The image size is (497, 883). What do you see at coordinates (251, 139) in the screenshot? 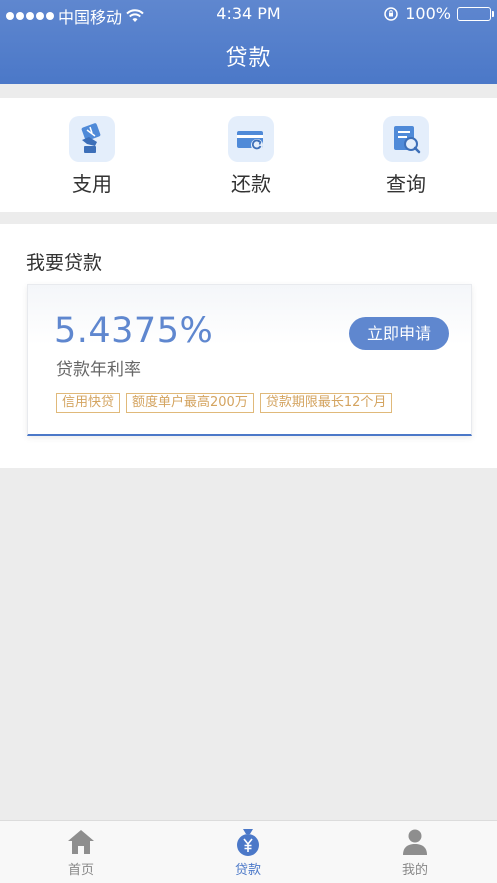
I see `card-return-icon` at bounding box center [251, 139].